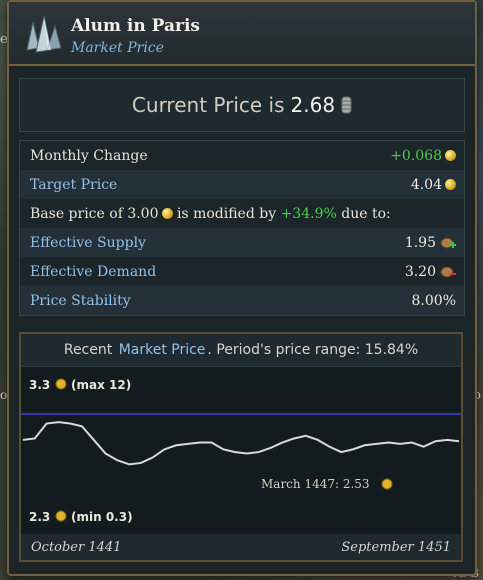  I want to click on current-price-value: 2.68, so click(313, 105).